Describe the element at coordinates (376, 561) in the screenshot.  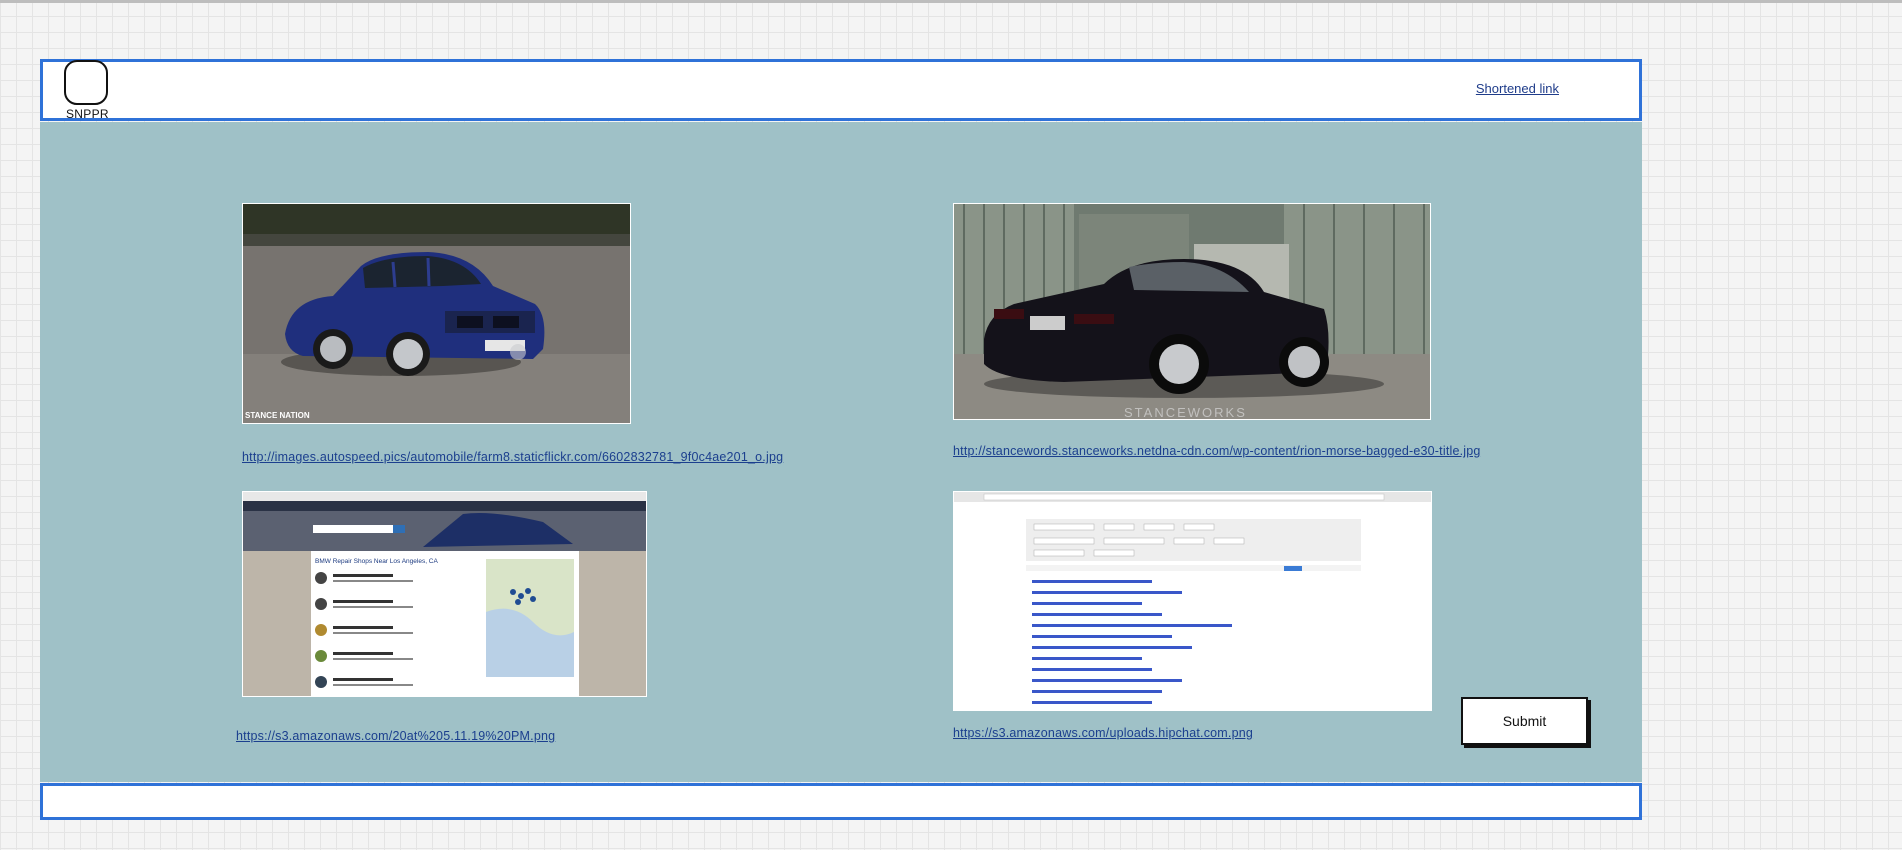
I see `screenshot-page-heading: BMW Repair Shops Near Los Angeles, CA` at that location.